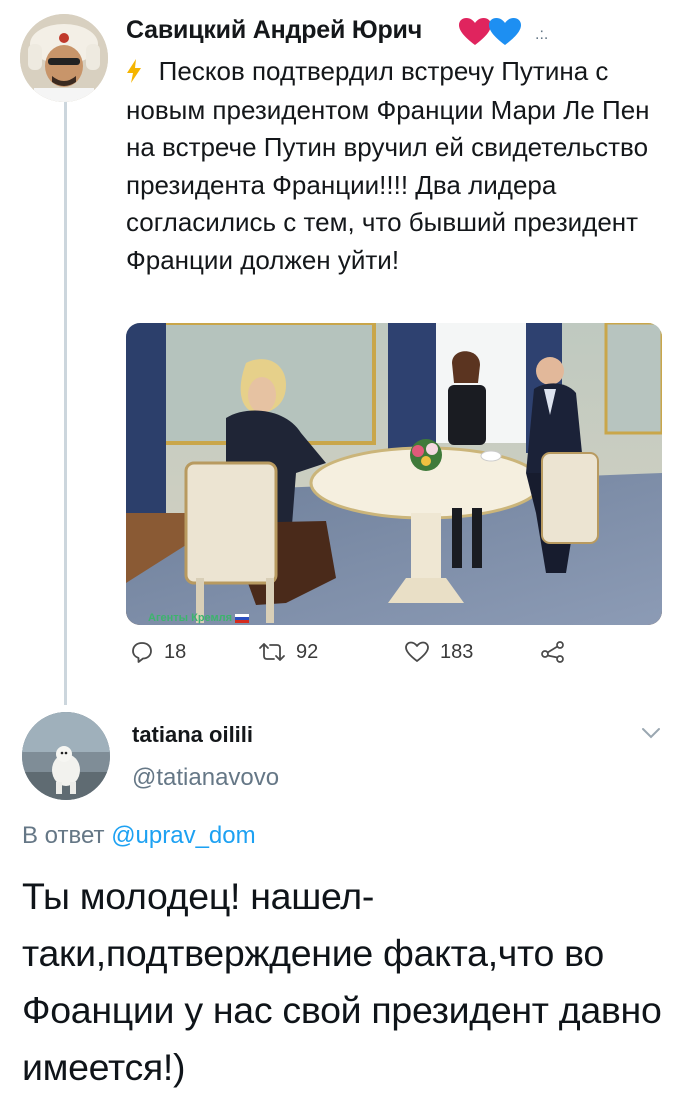  I want to click on share-button, so click(553, 652).